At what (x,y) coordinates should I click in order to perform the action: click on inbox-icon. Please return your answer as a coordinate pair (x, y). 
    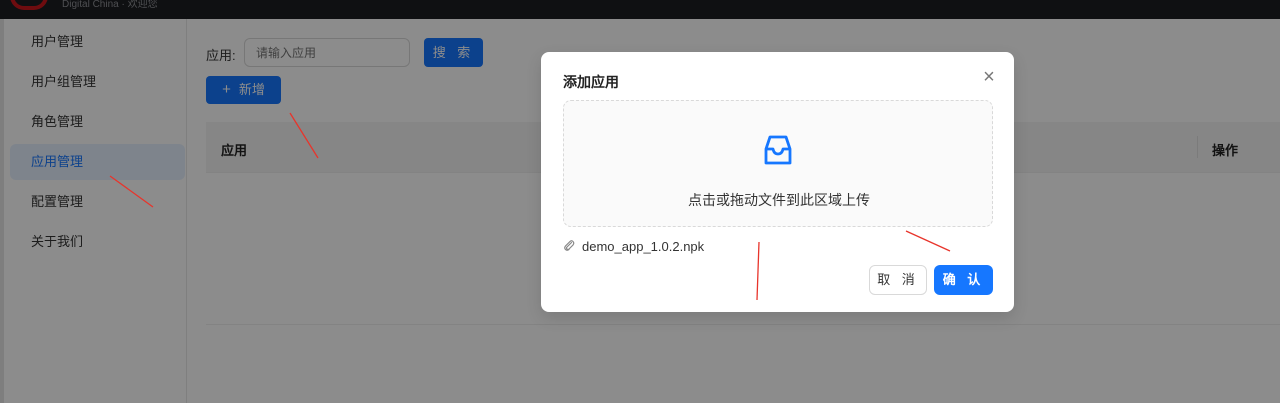
    Looking at the image, I should click on (778, 150).